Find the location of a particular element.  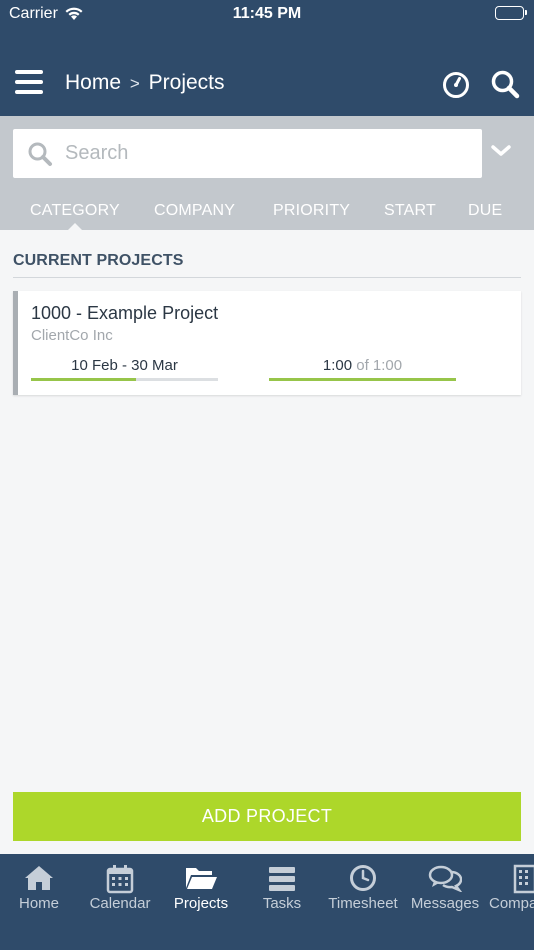

app-header: Carrier 11:45 PM Home > Projects is located at coordinates (267, 58).